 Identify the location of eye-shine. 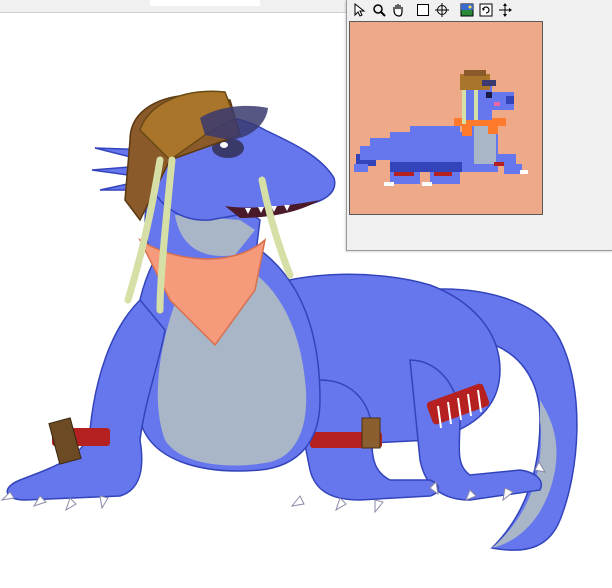
(224, 145).